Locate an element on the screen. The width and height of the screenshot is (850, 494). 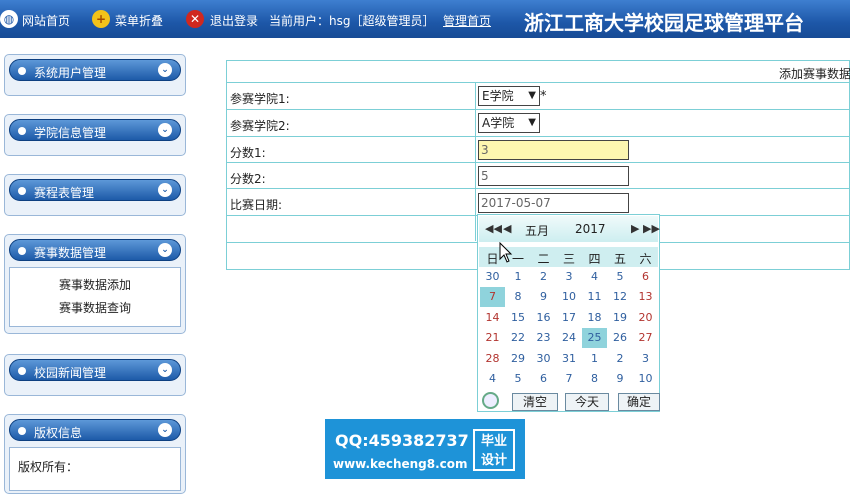
menu-toggle-link: 菜单折叠 is located at coordinates (139, 20).